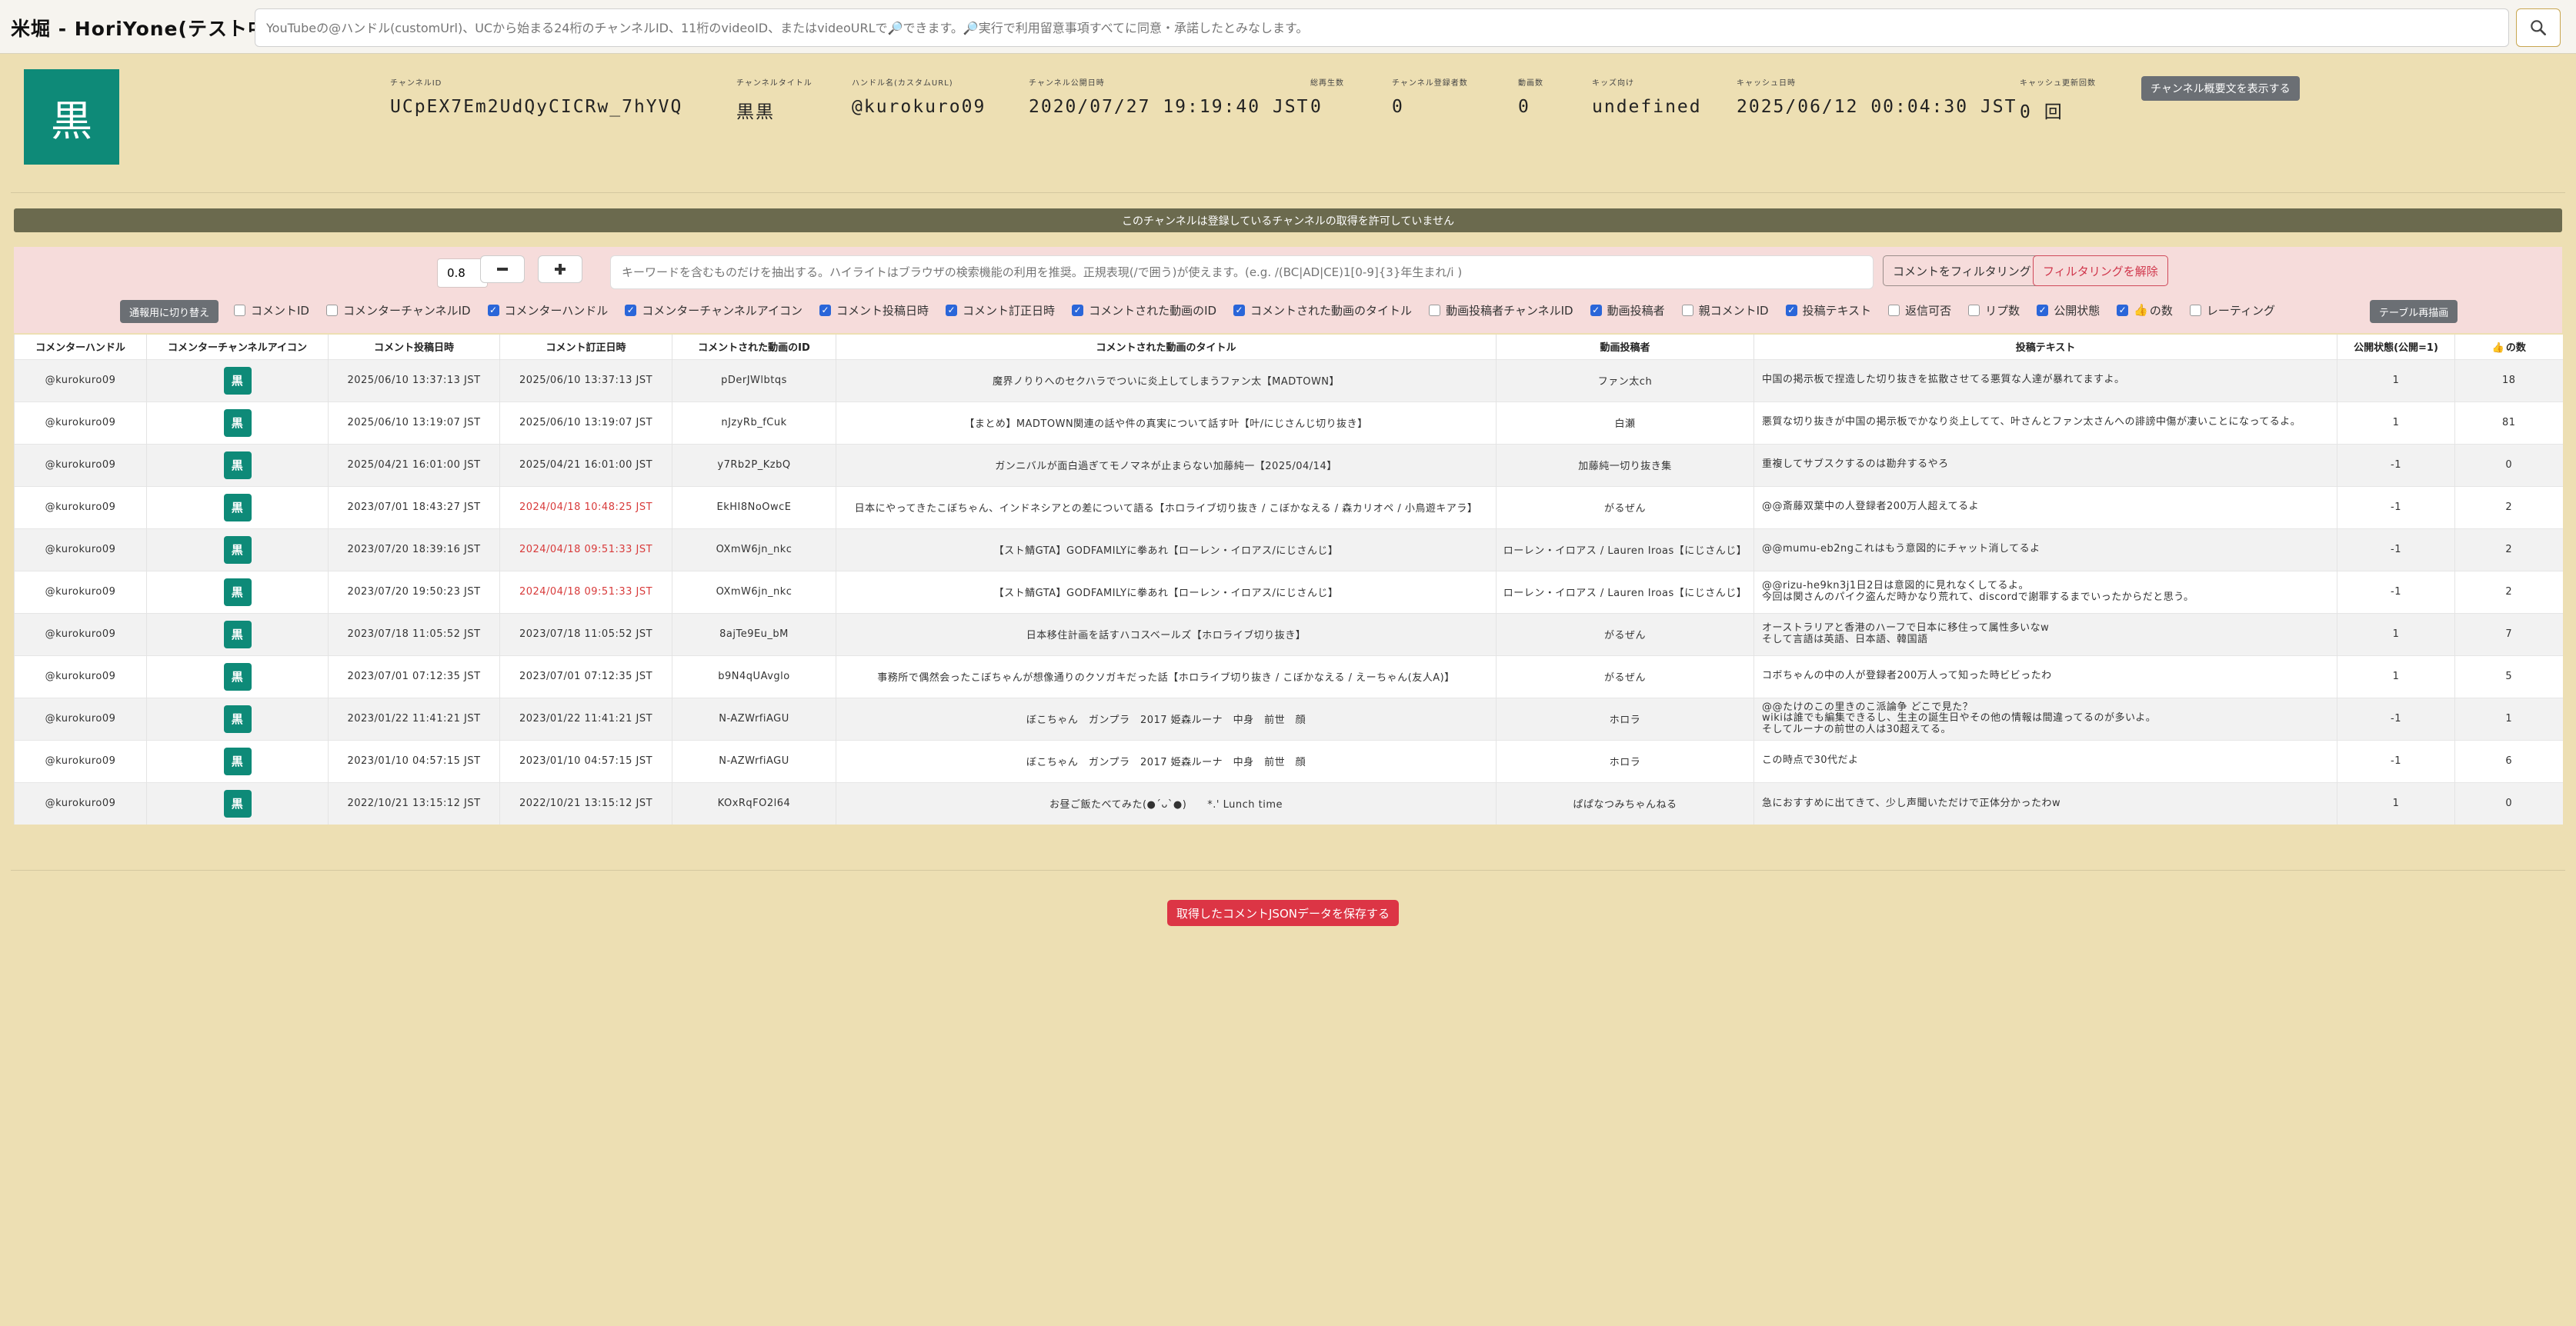  I want to click on column-header: コメンターチャンネルアイコン, so click(237, 347).